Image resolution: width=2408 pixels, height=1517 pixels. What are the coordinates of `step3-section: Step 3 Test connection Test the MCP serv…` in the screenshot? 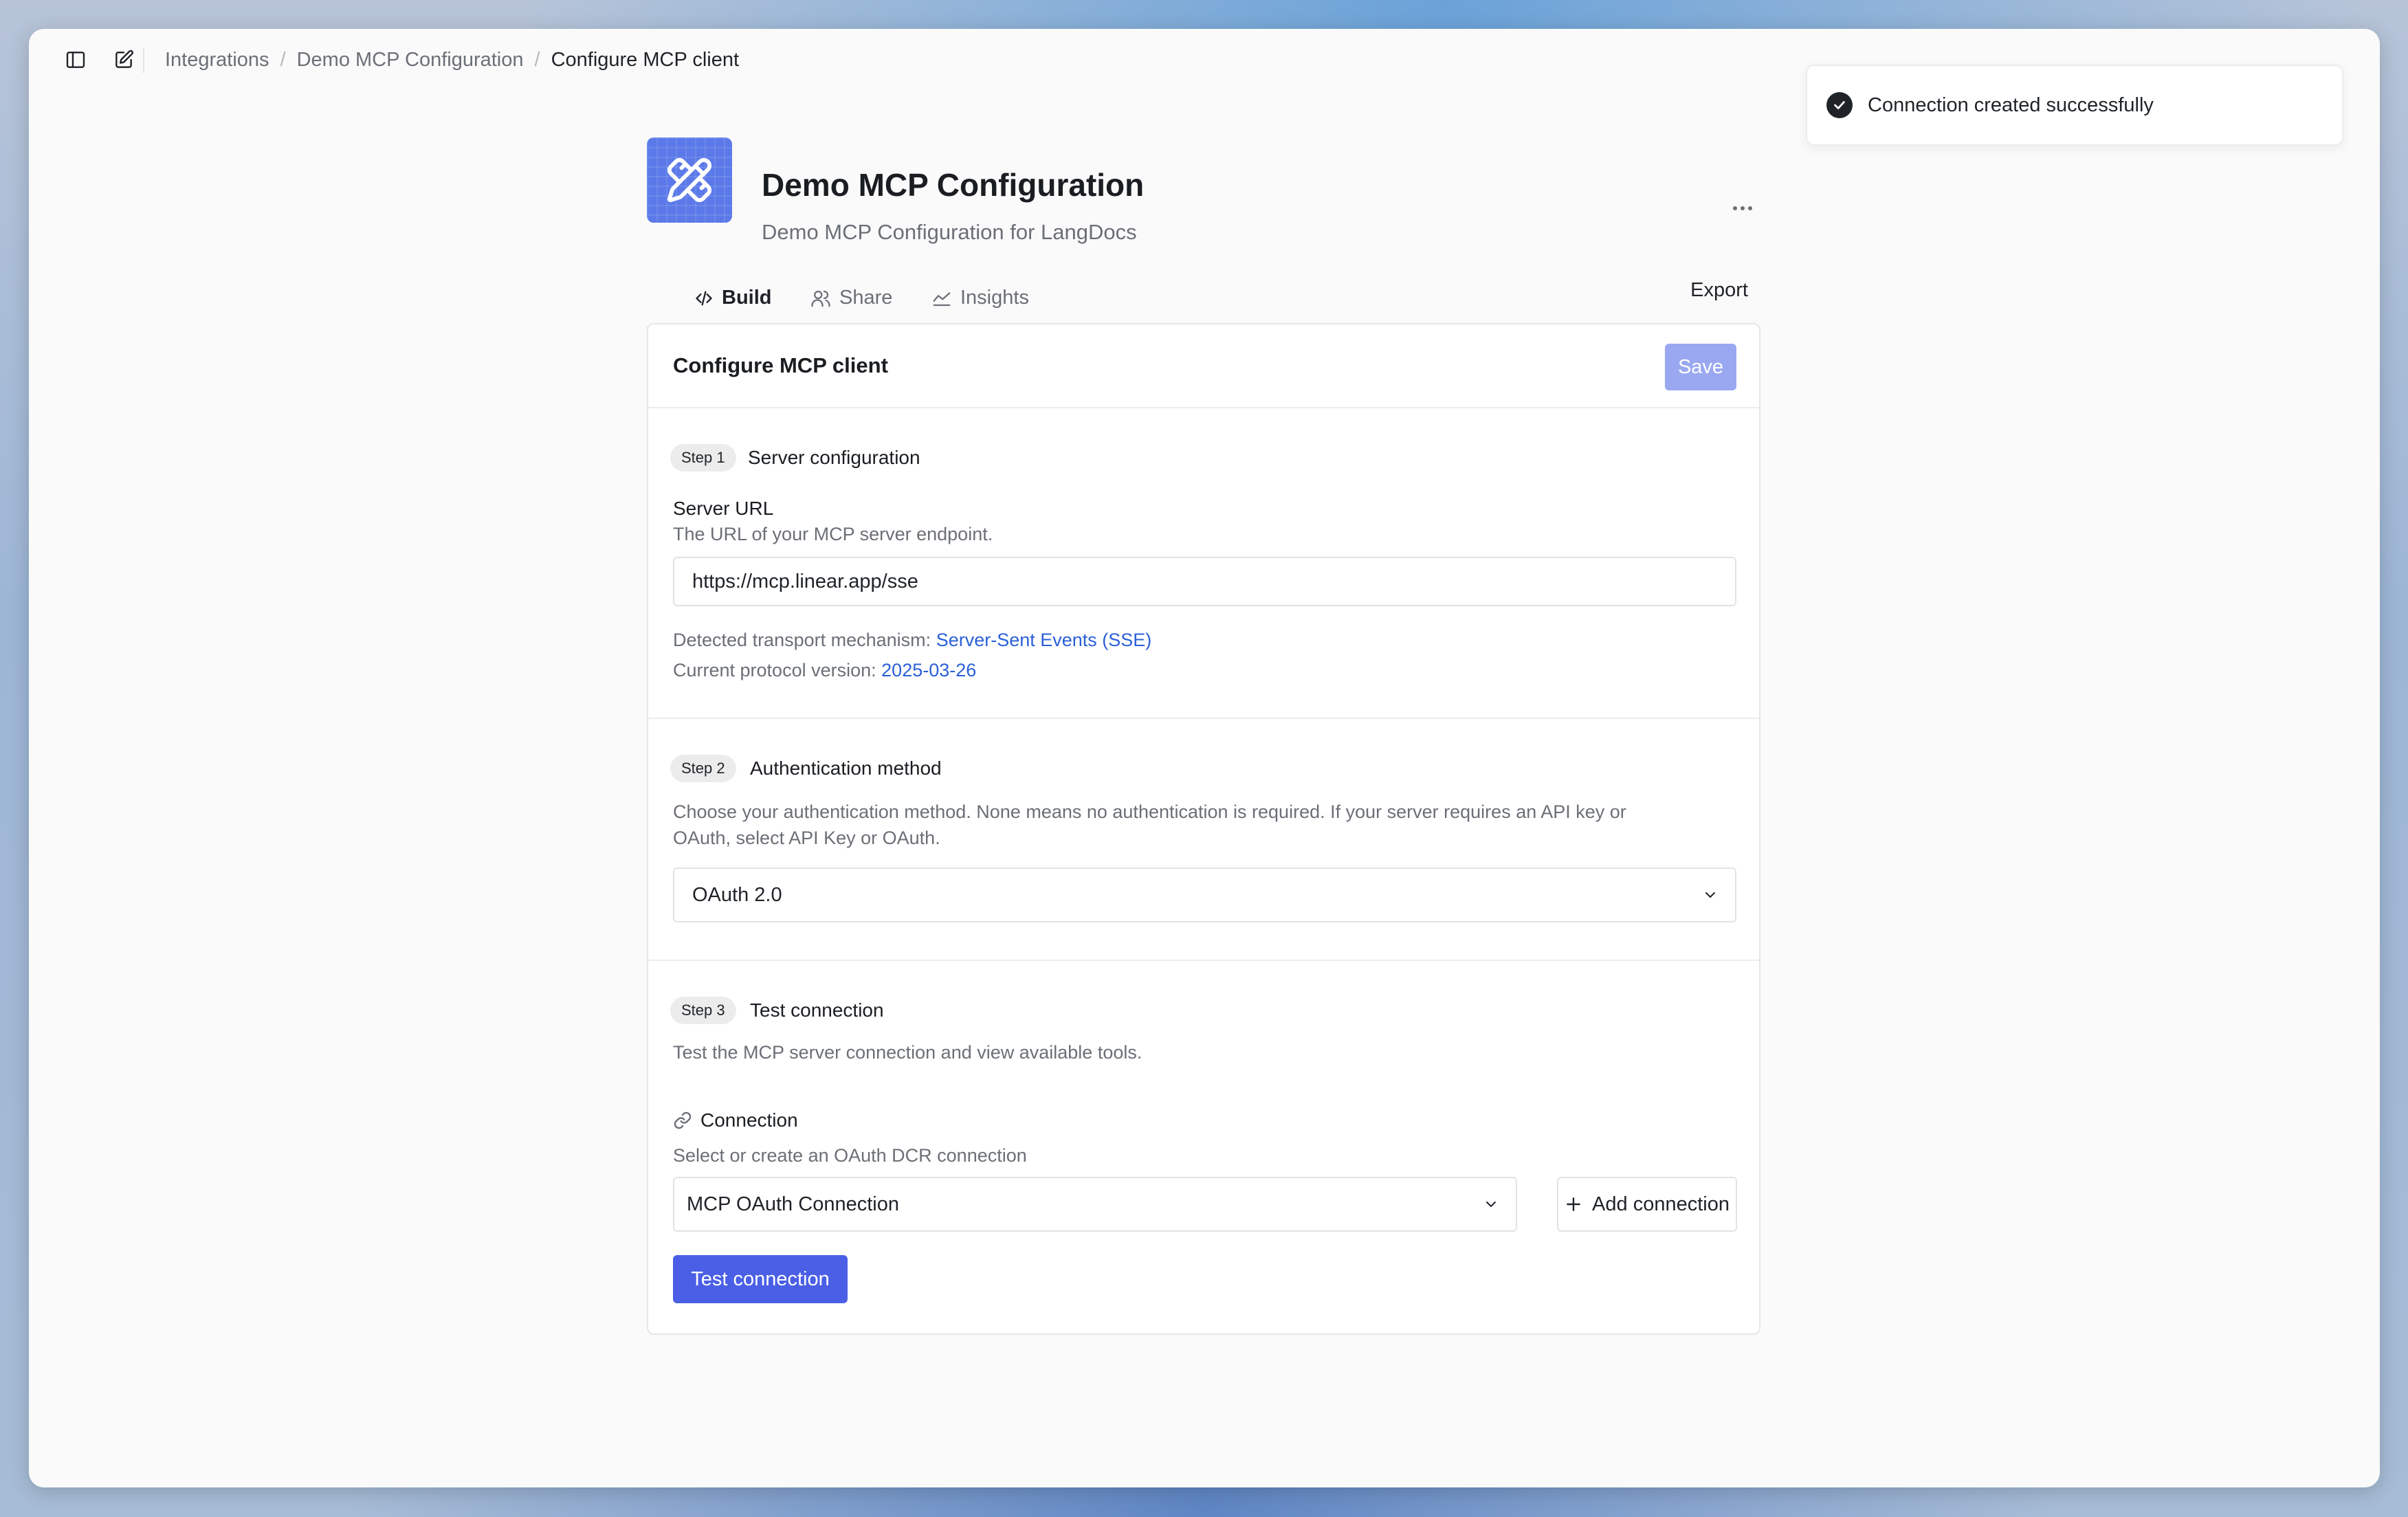 It's located at (1203, 1148).